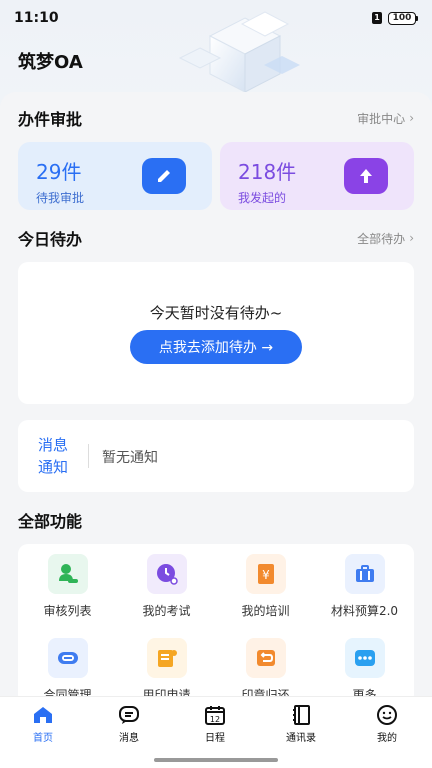 Image resolution: width=432 pixels, height=768 pixels. Describe the element at coordinates (387, 738) in the screenshot. I see `tab-label: 我的` at that location.